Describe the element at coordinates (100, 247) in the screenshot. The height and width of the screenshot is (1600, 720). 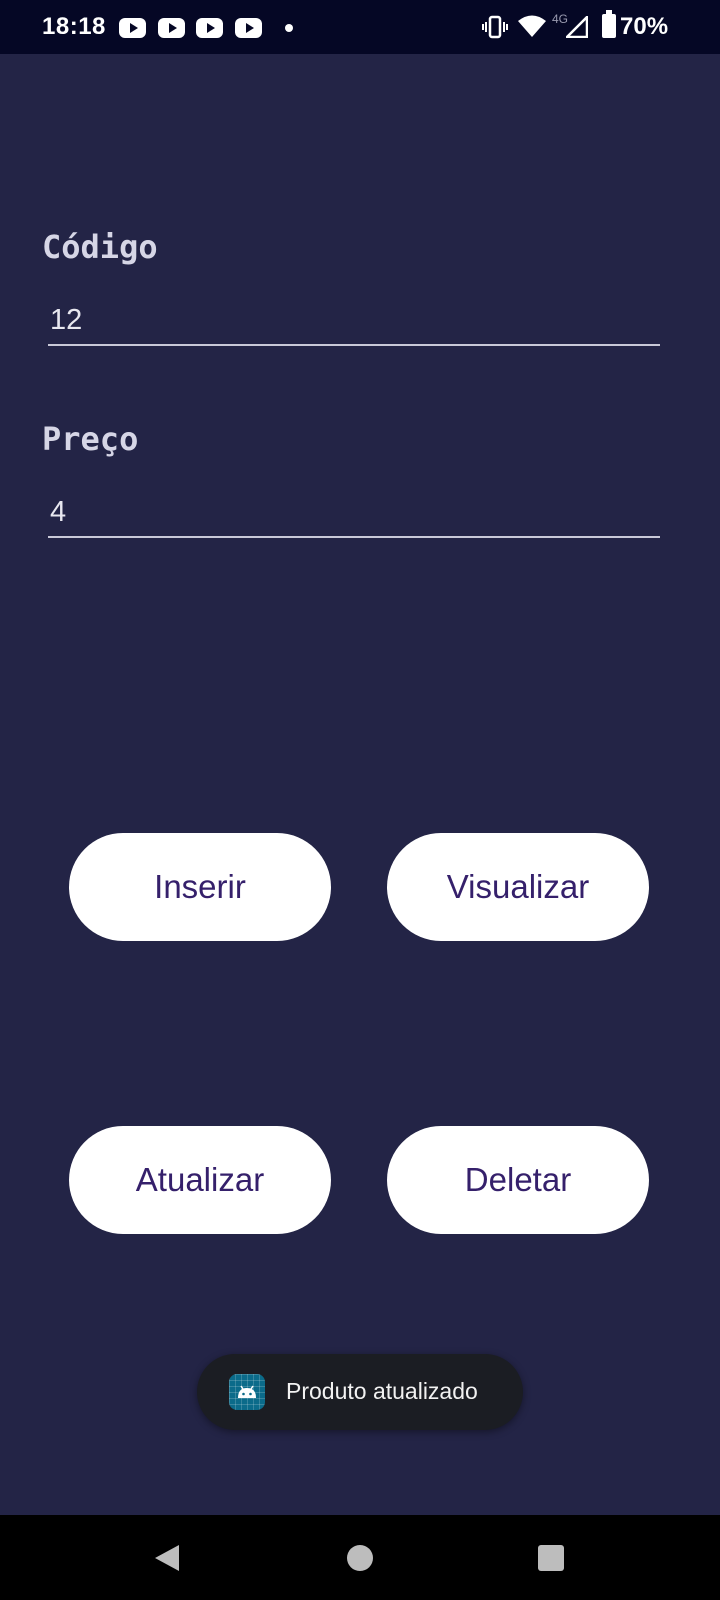
I see `codigo-label: Código` at that location.